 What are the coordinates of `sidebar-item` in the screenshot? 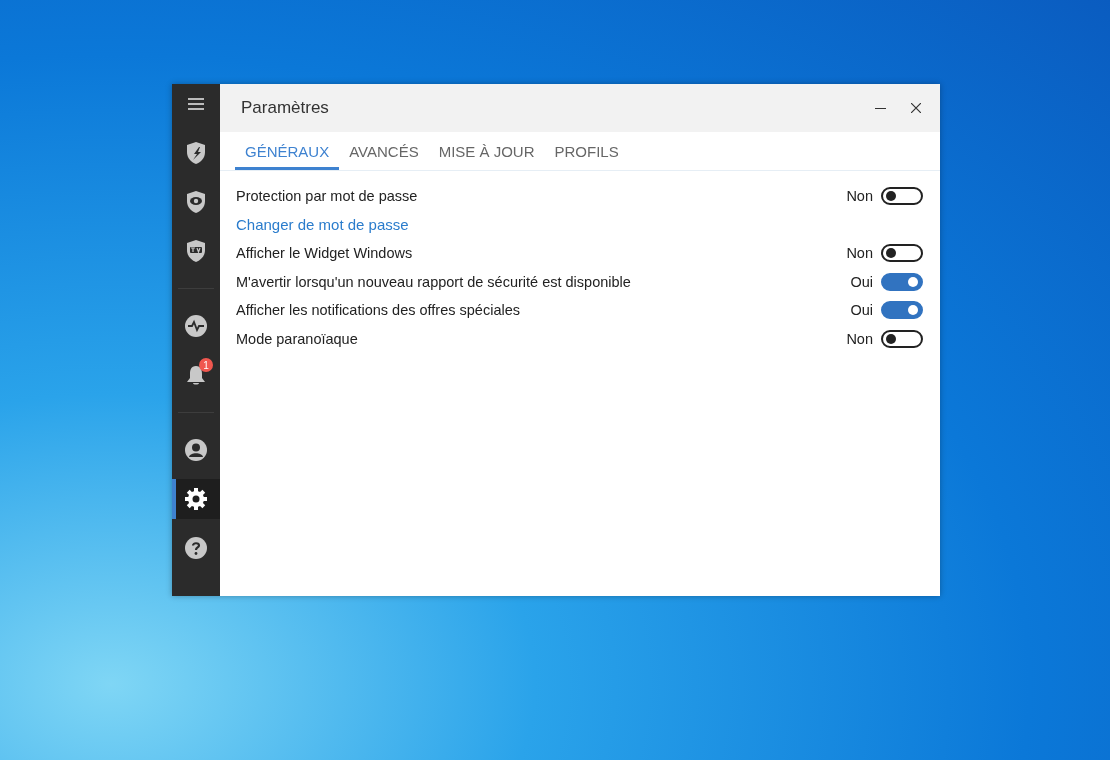 It's located at (196, 499).